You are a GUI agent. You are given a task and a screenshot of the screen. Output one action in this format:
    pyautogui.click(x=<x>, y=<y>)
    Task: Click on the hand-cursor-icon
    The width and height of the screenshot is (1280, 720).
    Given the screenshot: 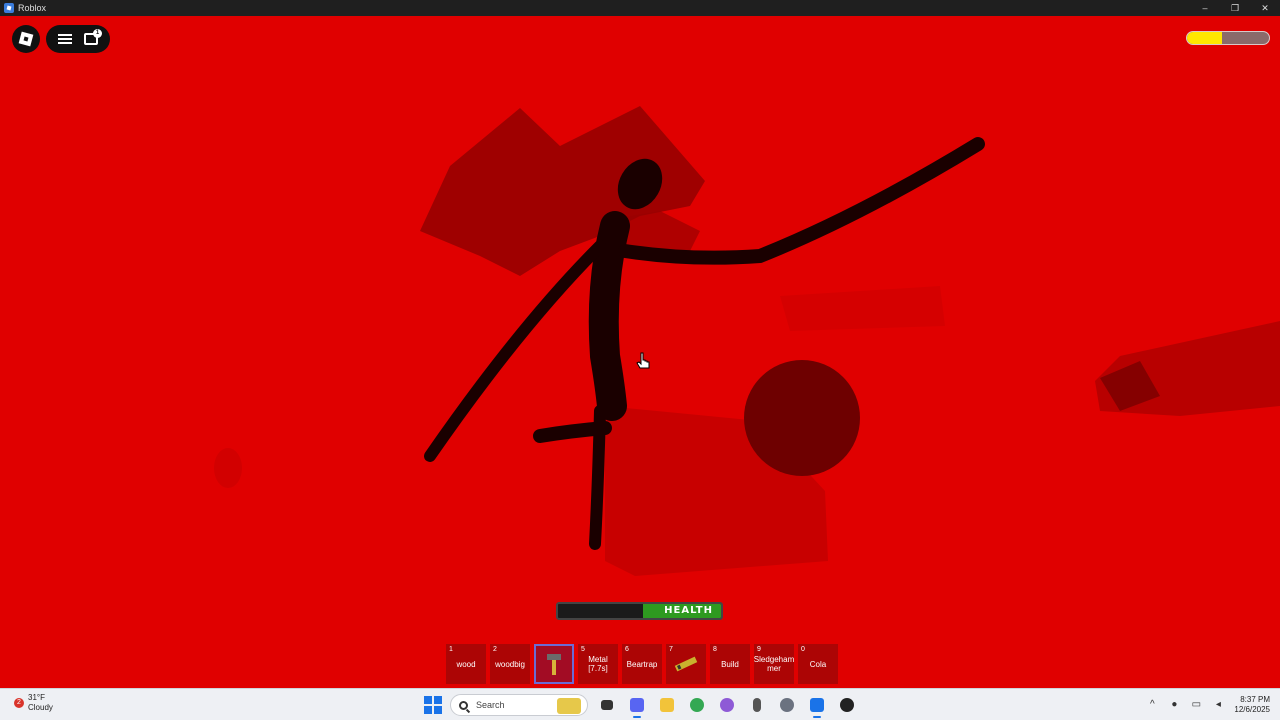 What is the action you would take?
    pyautogui.click(x=643, y=360)
    